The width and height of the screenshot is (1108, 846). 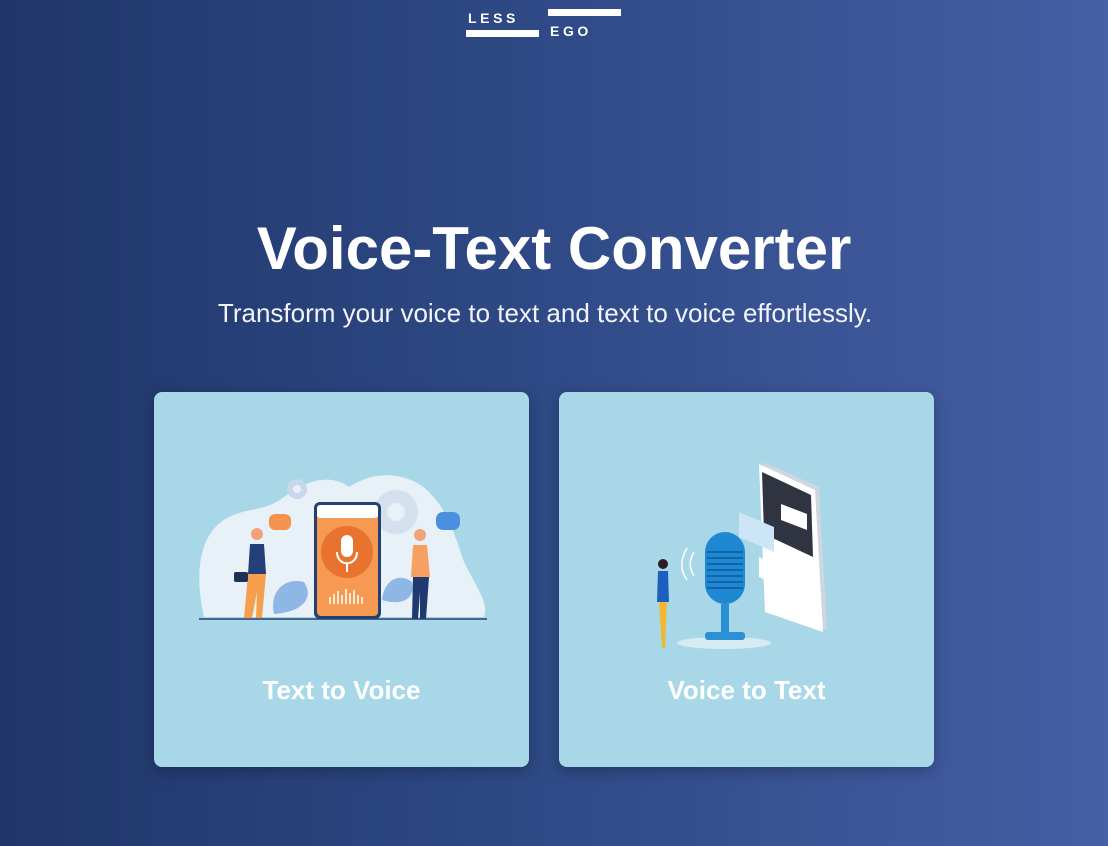 What do you see at coordinates (544, 25) in the screenshot?
I see `lessego-logo: LESS EGO` at bounding box center [544, 25].